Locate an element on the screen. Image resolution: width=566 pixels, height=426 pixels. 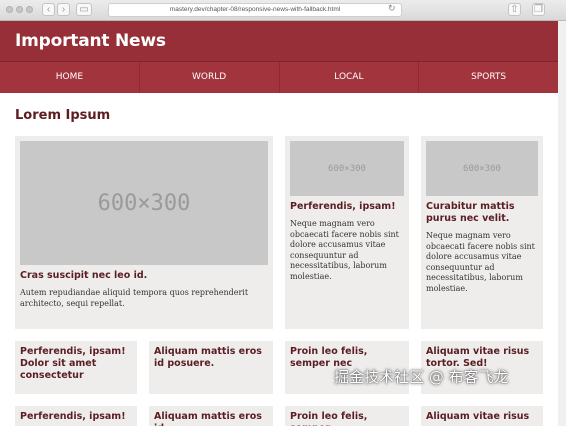
card-title: Aliquam mattis eros id is located at coordinates (211, 418).